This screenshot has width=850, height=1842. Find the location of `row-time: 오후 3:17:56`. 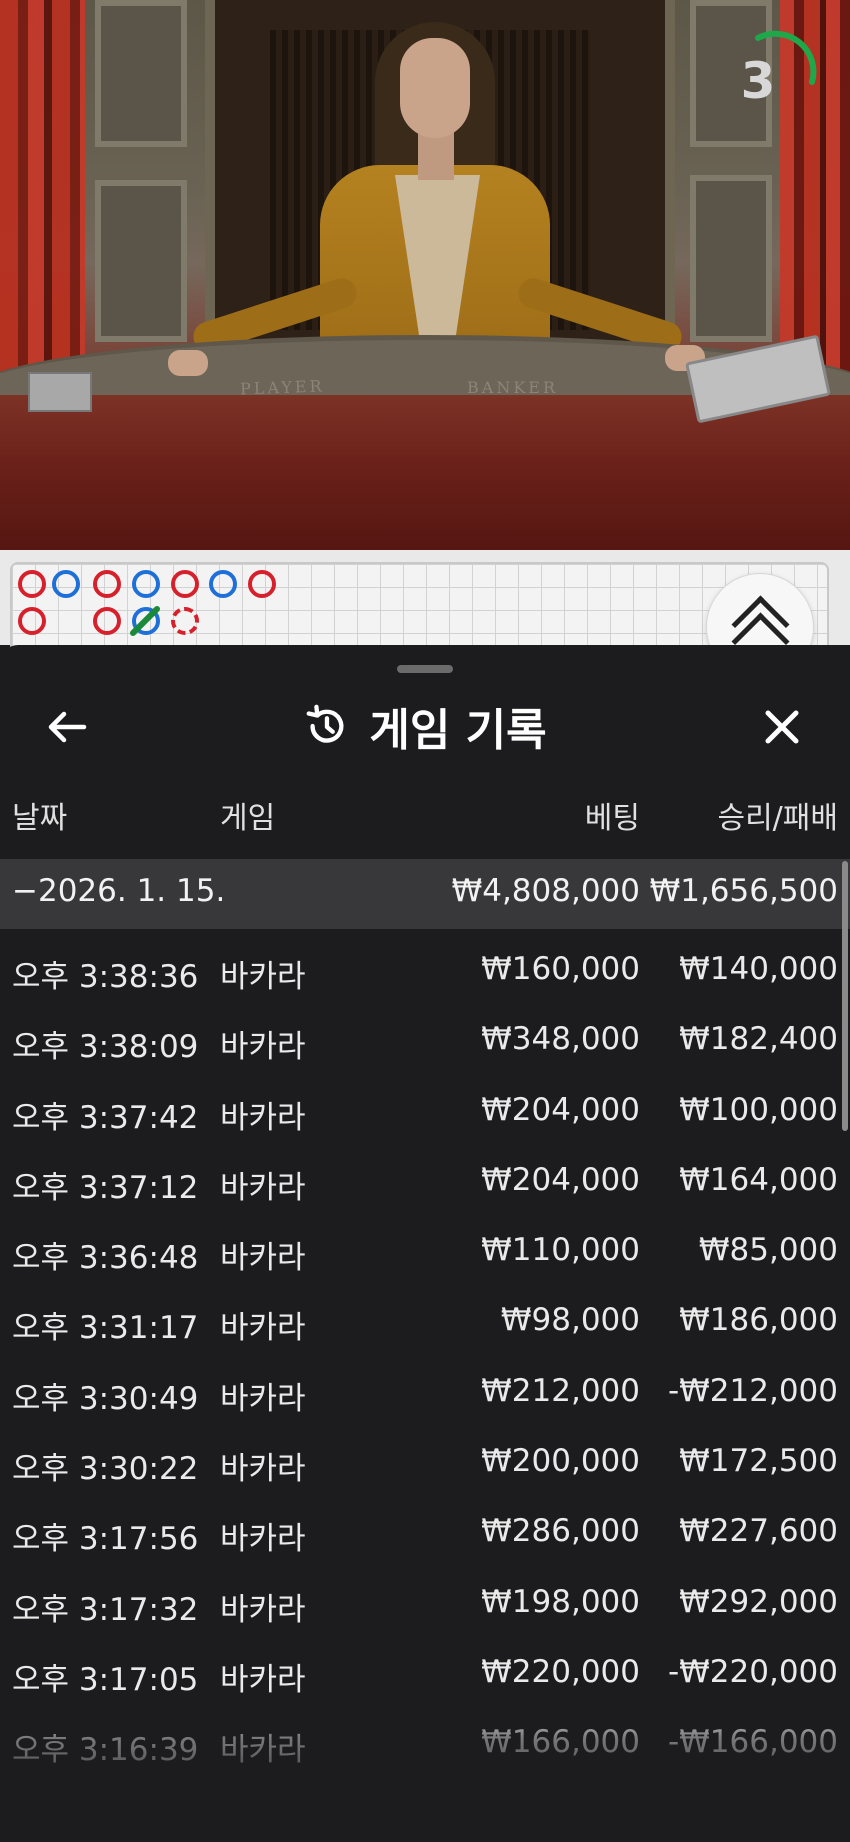

row-time: 오후 3:17:56 is located at coordinates (105, 1539).